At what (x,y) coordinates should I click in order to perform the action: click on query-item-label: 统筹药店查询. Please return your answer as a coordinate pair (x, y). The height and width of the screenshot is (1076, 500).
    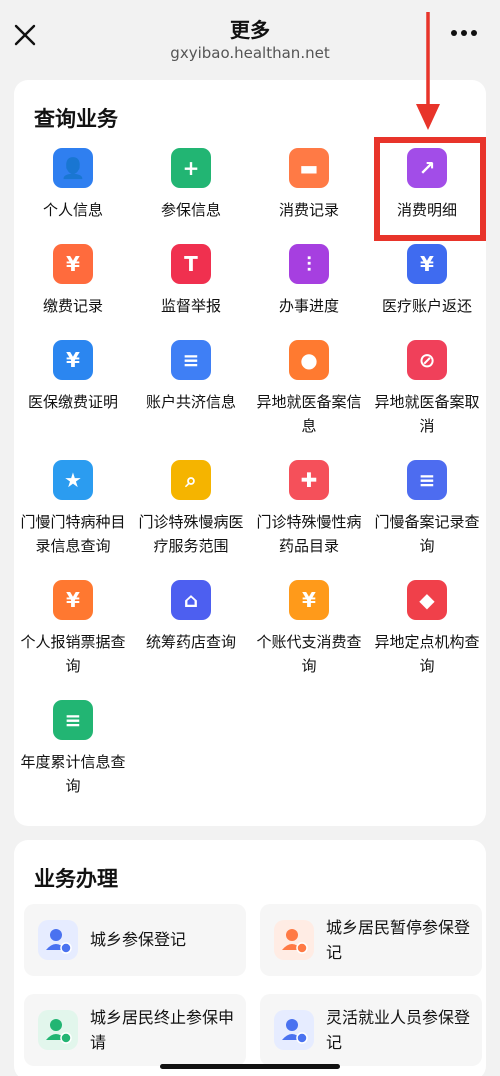
    Looking at the image, I should click on (190, 642).